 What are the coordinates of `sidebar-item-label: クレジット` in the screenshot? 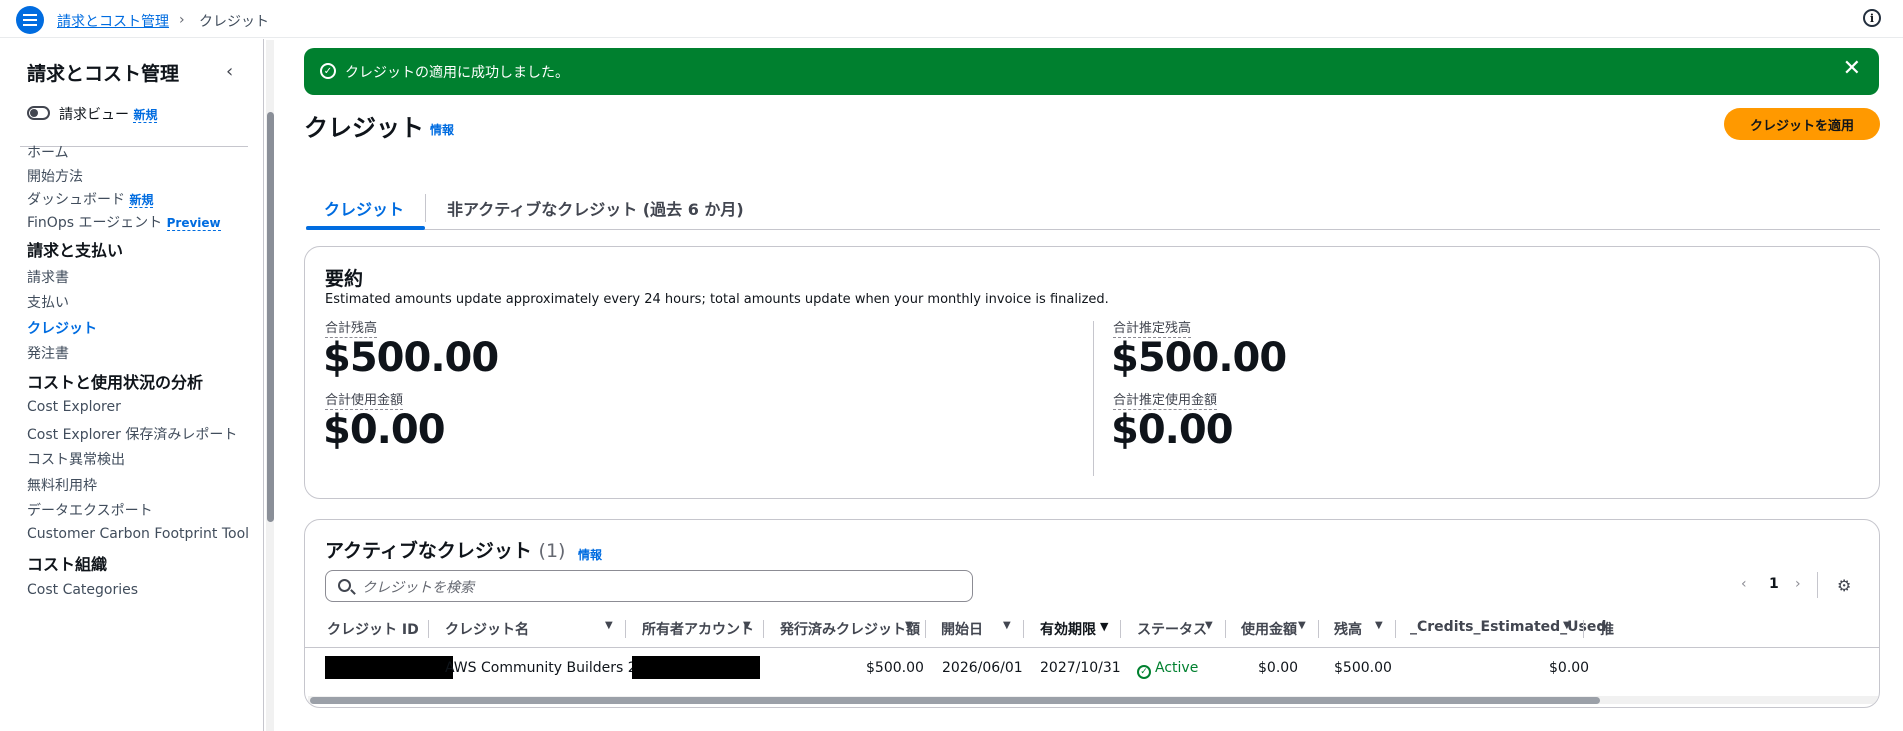 It's located at (62, 329).